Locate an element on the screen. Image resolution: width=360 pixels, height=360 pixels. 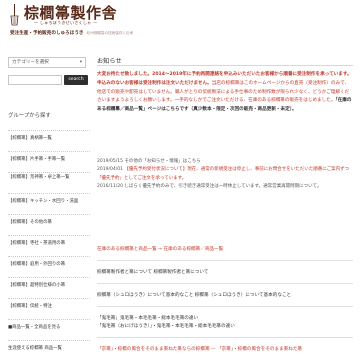
news-date: 2016/11/20 is located at coordinates (110, 187).